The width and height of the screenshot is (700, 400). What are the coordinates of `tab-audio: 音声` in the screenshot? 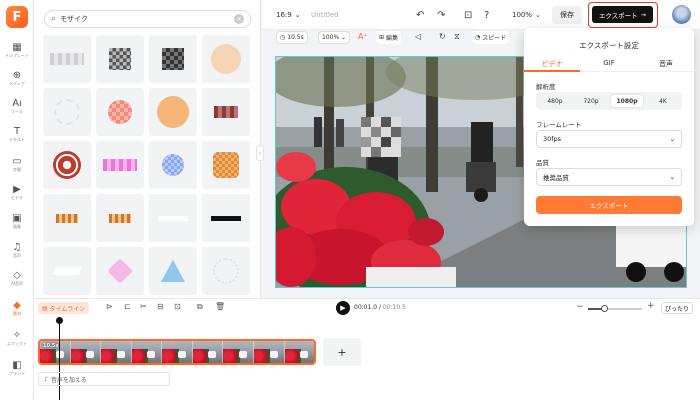 It's located at (666, 64).